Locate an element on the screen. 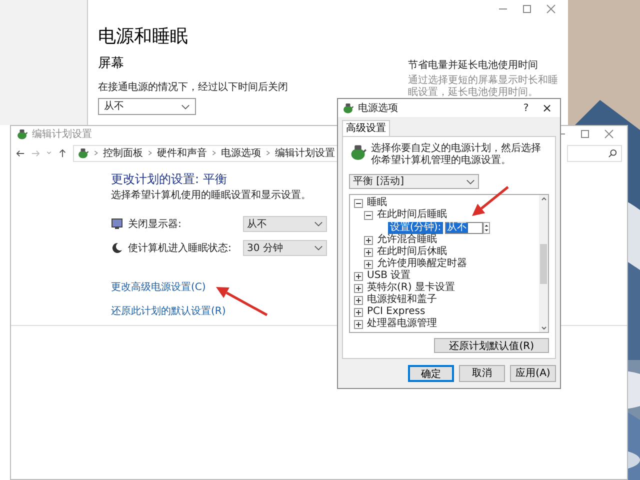 This screenshot has height=480, width=640. breadcrumb-item: 电源选项 is located at coordinates (241, 153).